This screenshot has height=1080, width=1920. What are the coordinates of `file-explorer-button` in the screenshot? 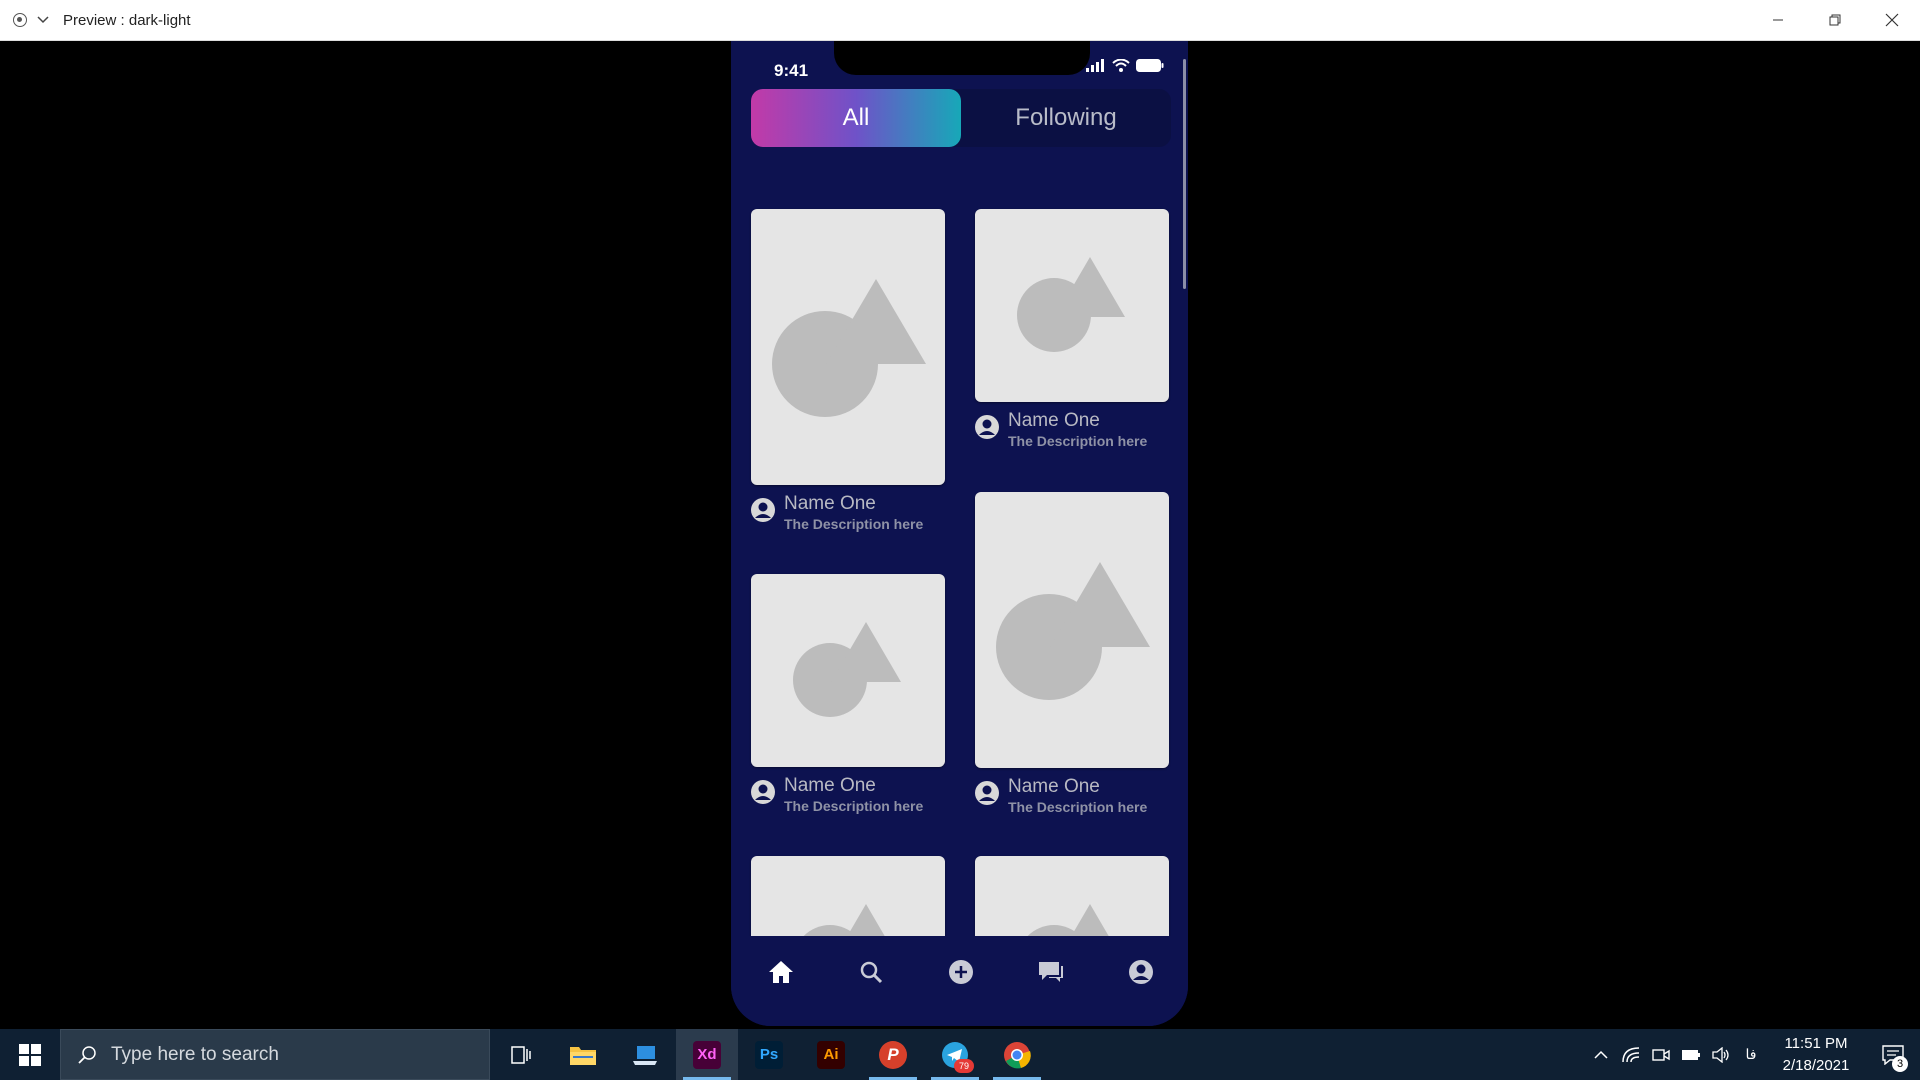 It's located at (583, 1054).